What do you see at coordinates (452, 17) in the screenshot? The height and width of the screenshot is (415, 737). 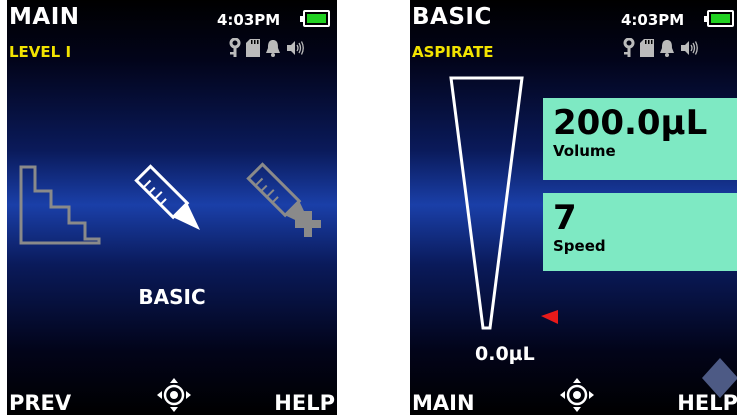 I see `screen-title: BASIC` at bounding box center [452, 17].